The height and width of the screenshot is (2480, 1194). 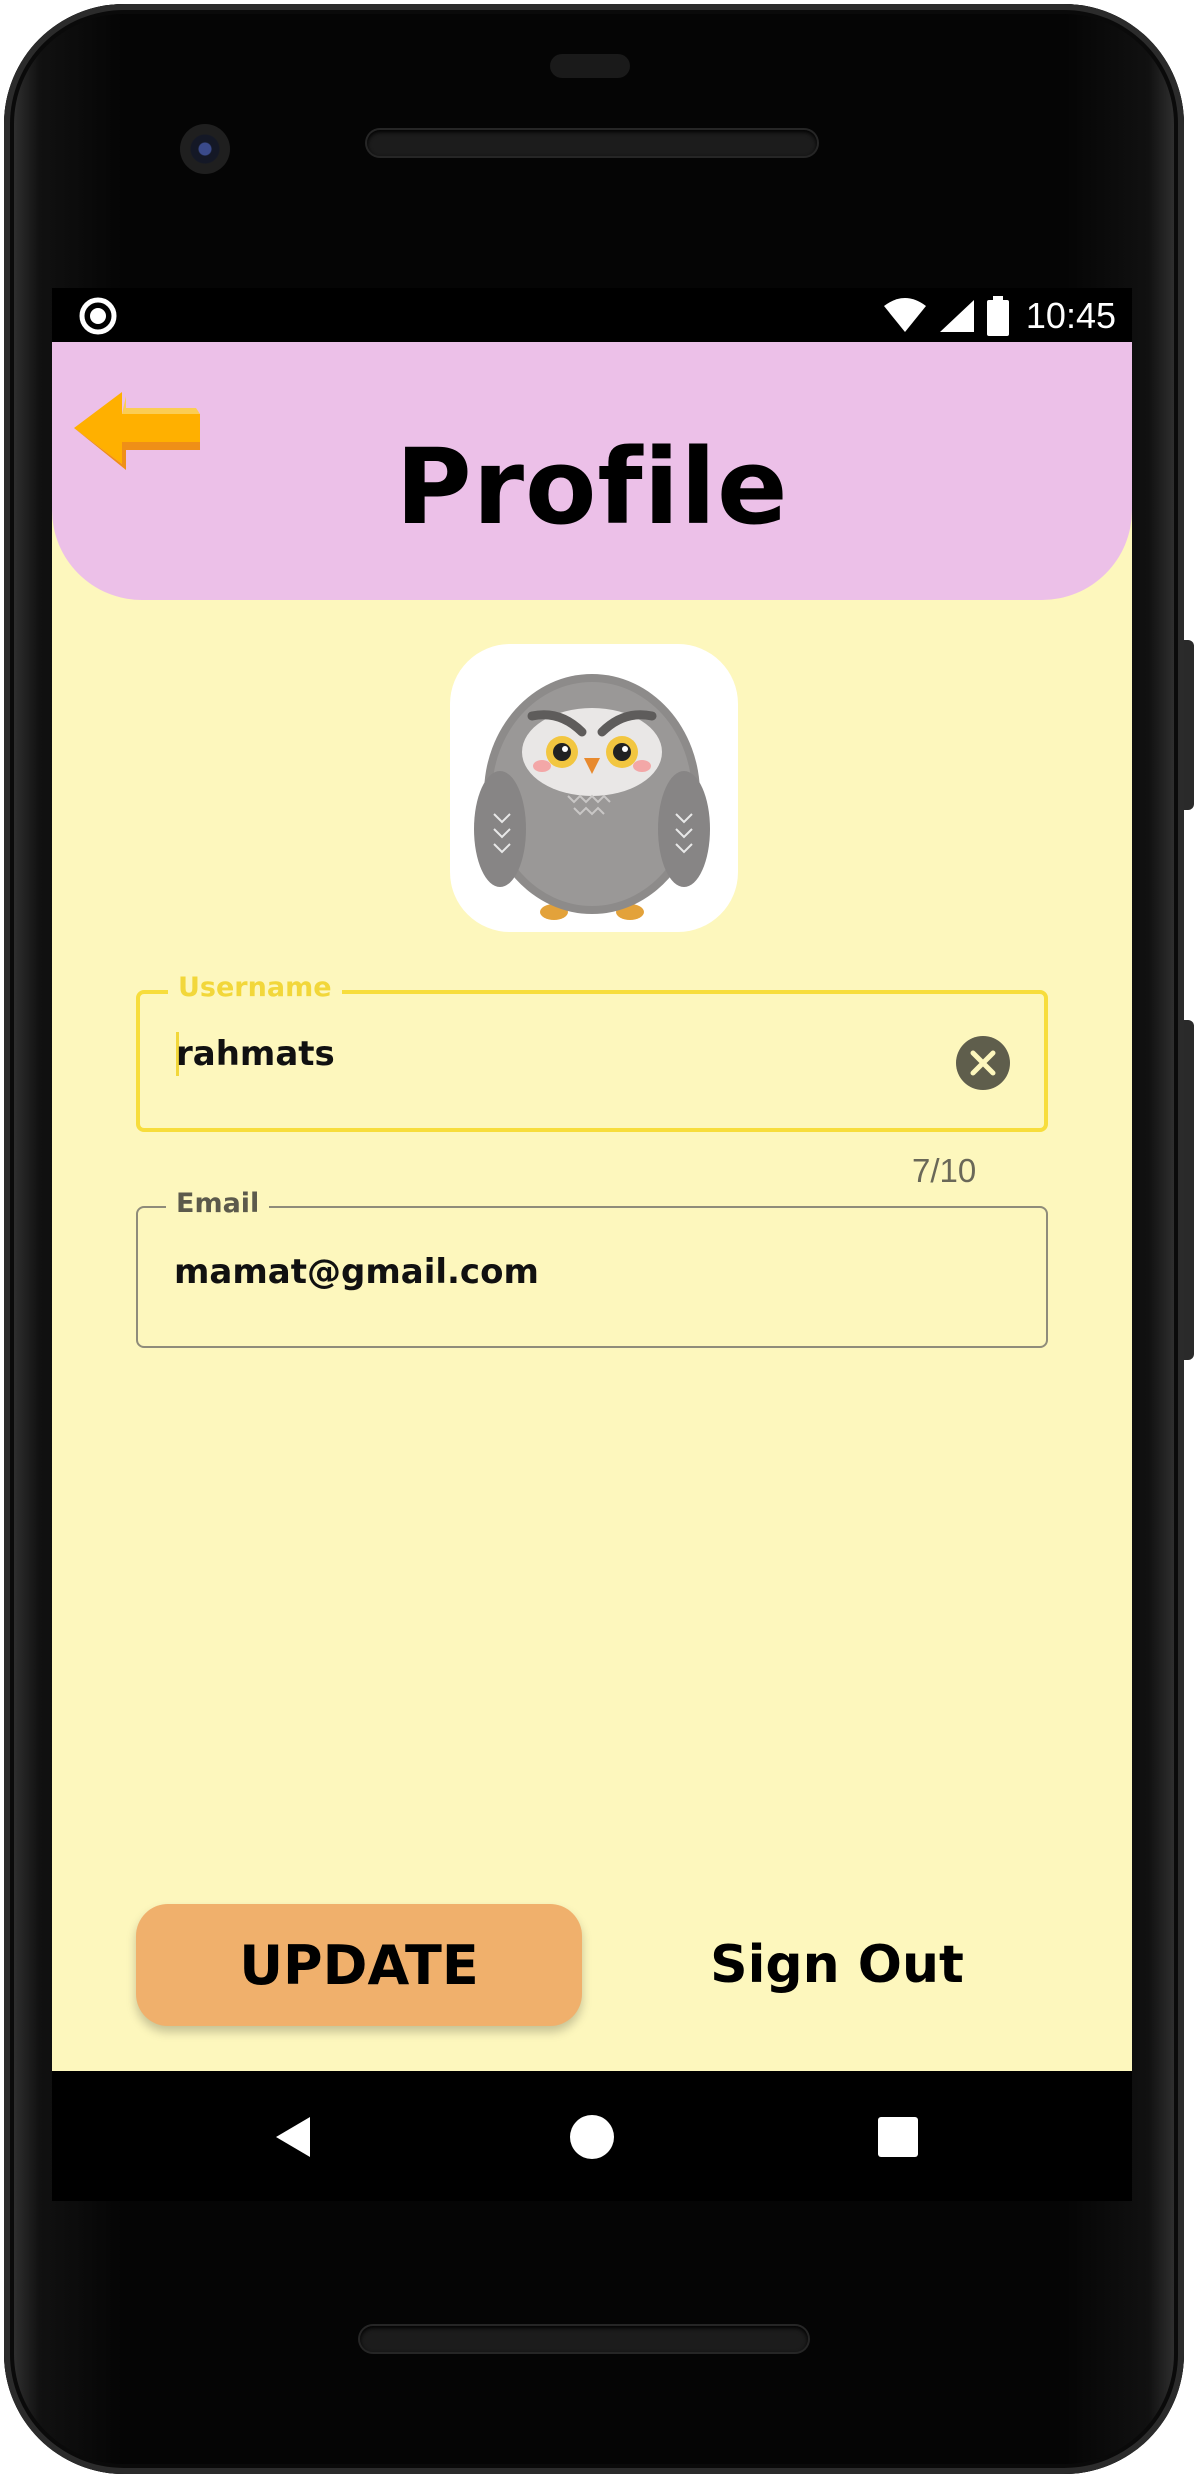 I want to click on email-field: Email, so click(x=592, y=1268).